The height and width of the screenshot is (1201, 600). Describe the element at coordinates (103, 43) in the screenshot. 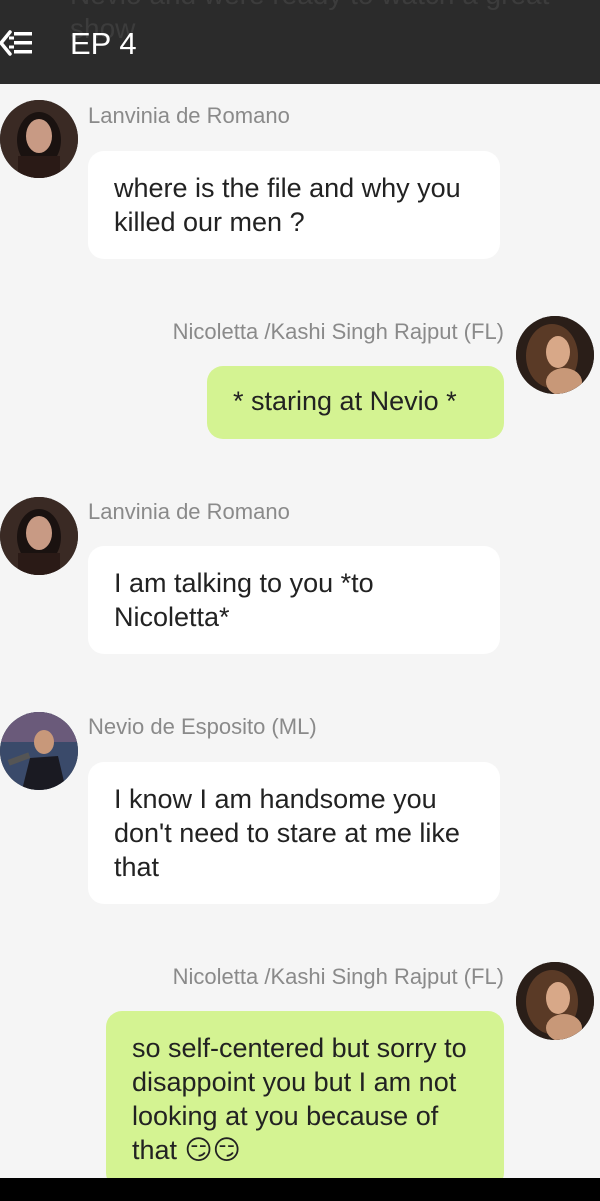

I see `episode-title: EP 4` at that location.